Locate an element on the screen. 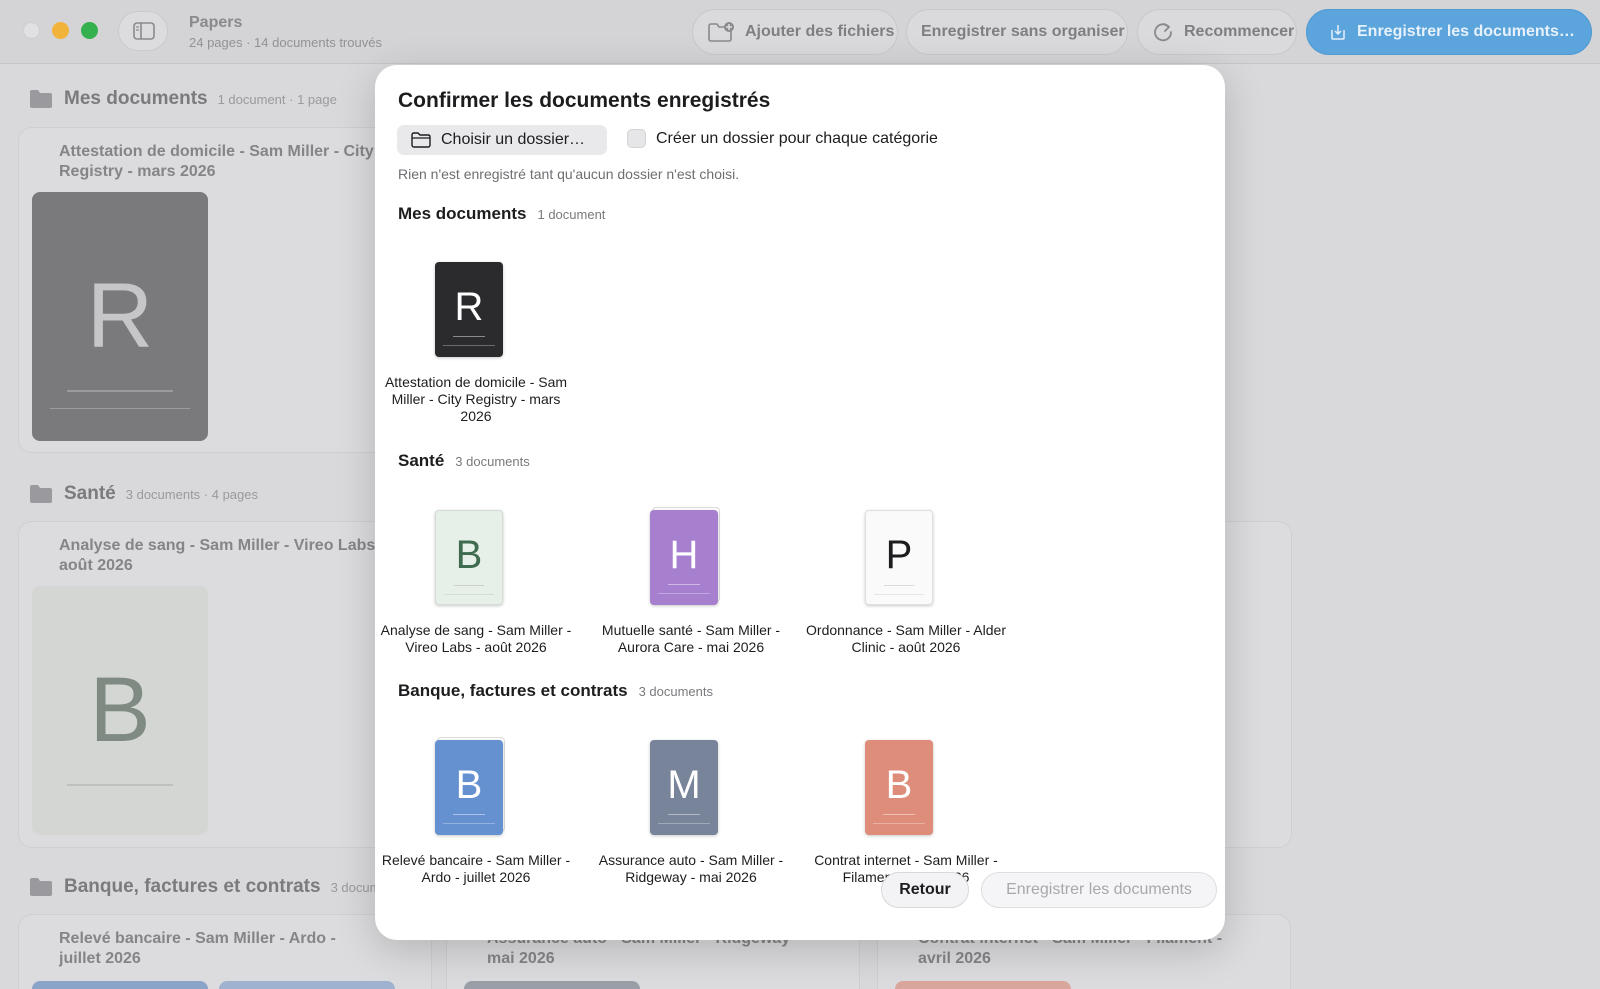 The height and width of the screenshot is (989, 1600). app-subtitle: 24 pages · 14 documents trouvés is located at coordinates (285, 42).